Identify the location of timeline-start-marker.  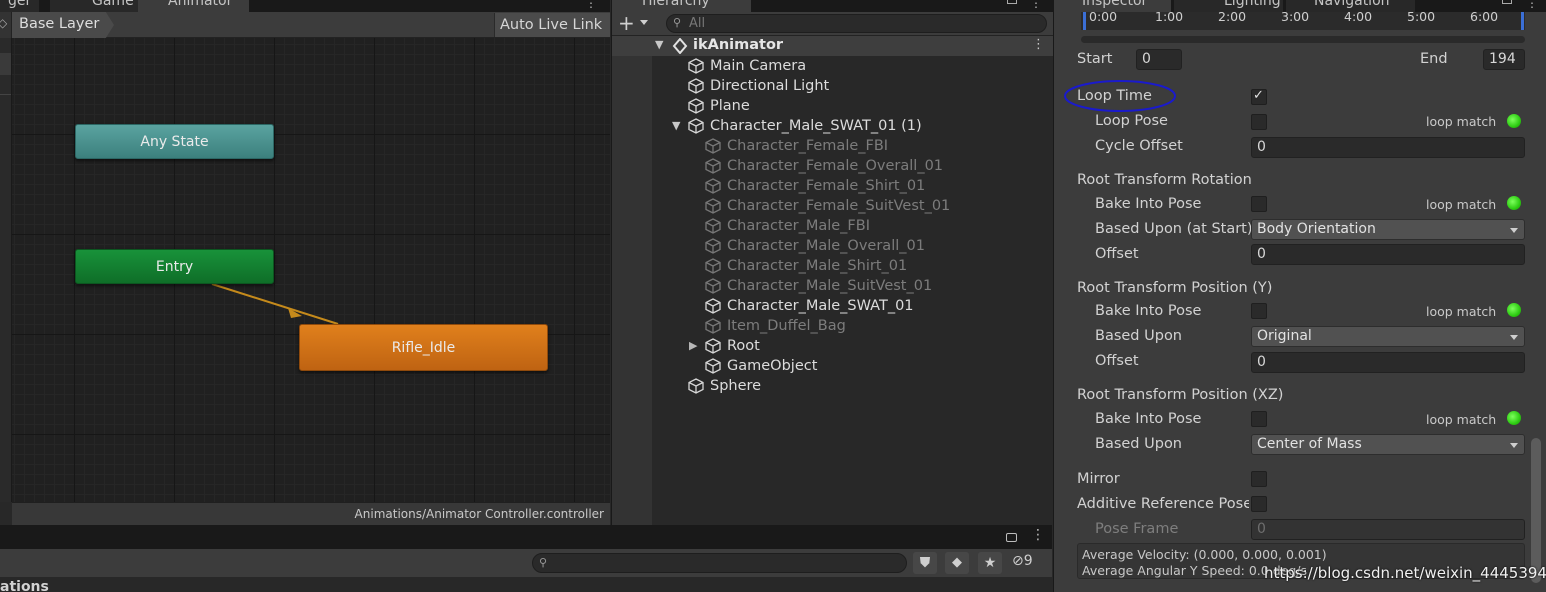
(1084, 21).